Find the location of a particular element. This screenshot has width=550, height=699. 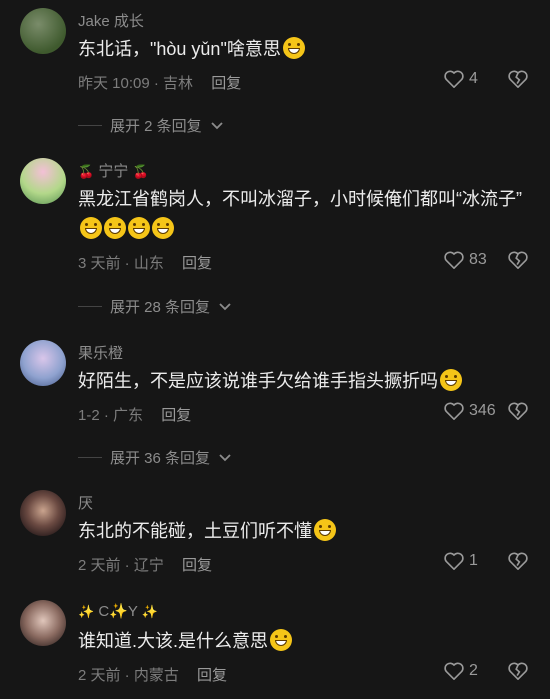

comment-text: 东北话，"hòu yǔn"啥意思 is located at coordinates (303, 49).